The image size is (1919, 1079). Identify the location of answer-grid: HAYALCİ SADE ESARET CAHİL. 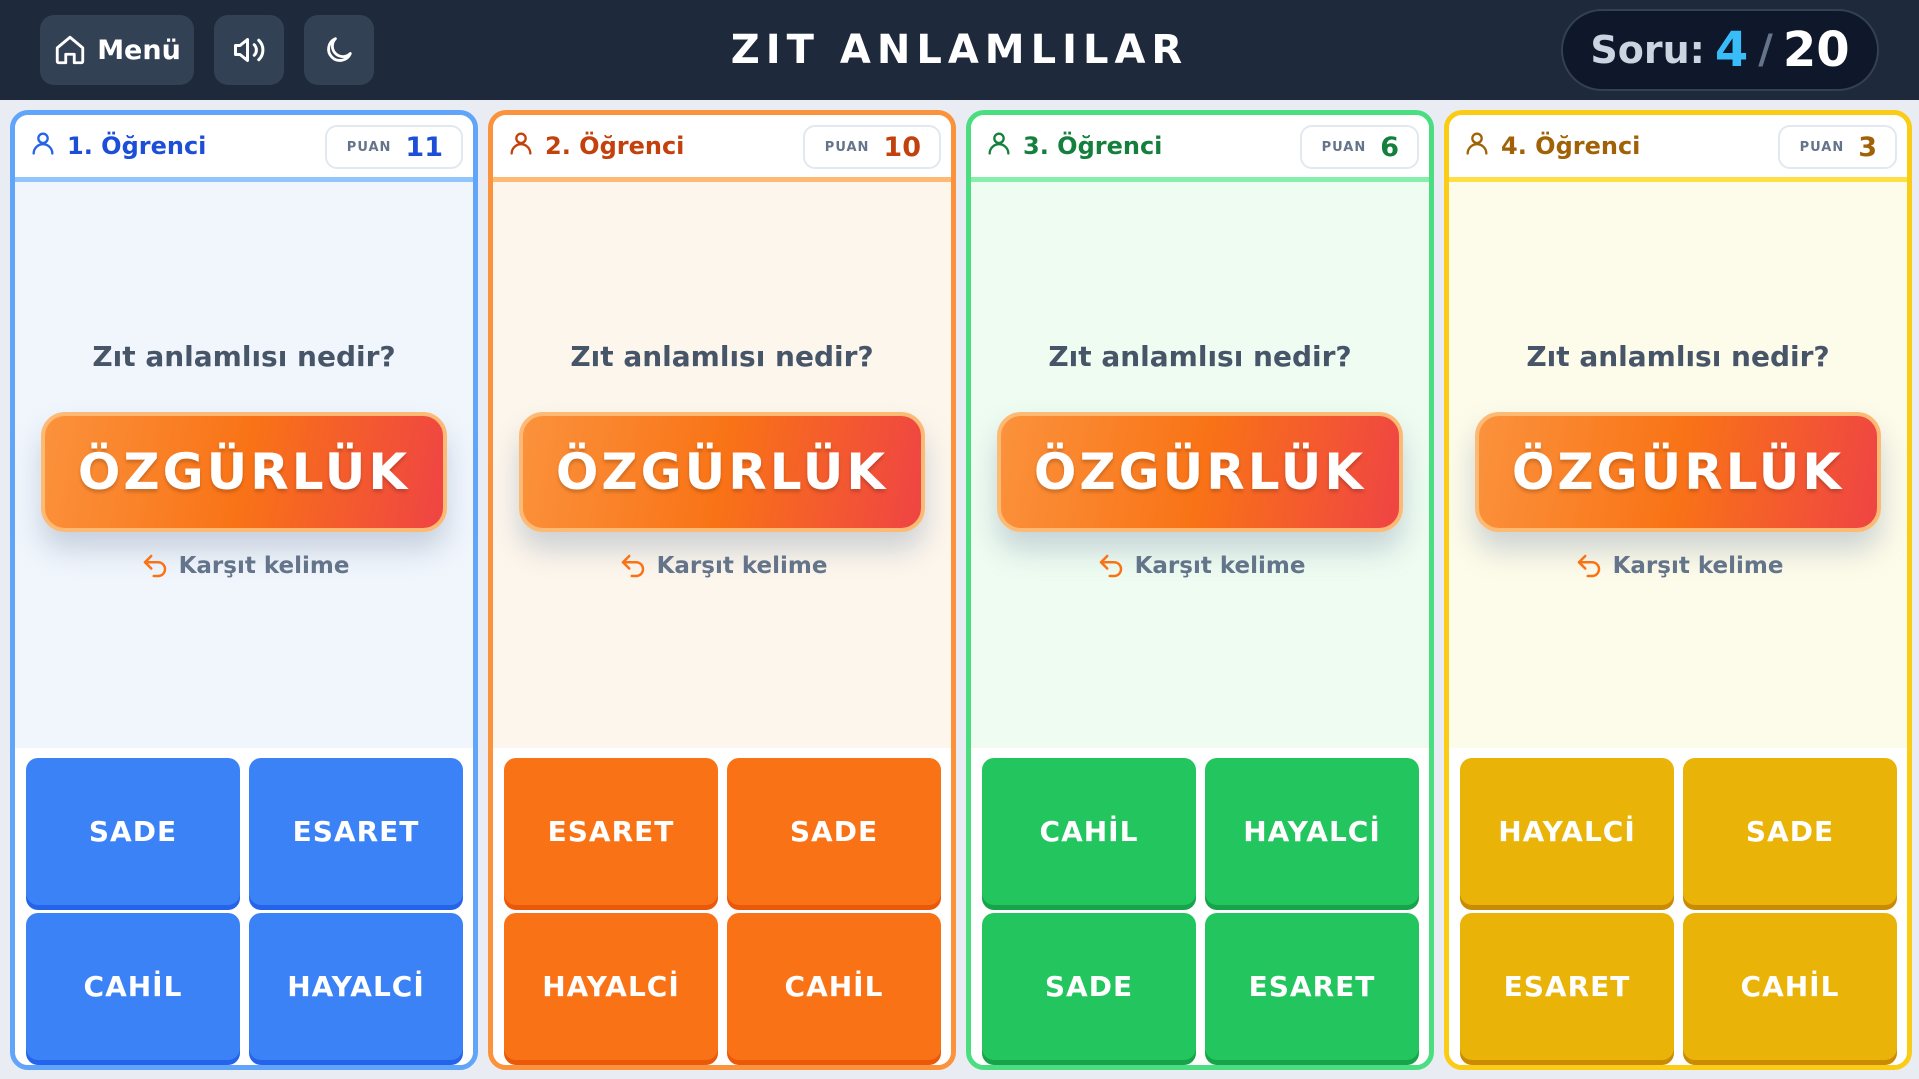
(1678, 906).